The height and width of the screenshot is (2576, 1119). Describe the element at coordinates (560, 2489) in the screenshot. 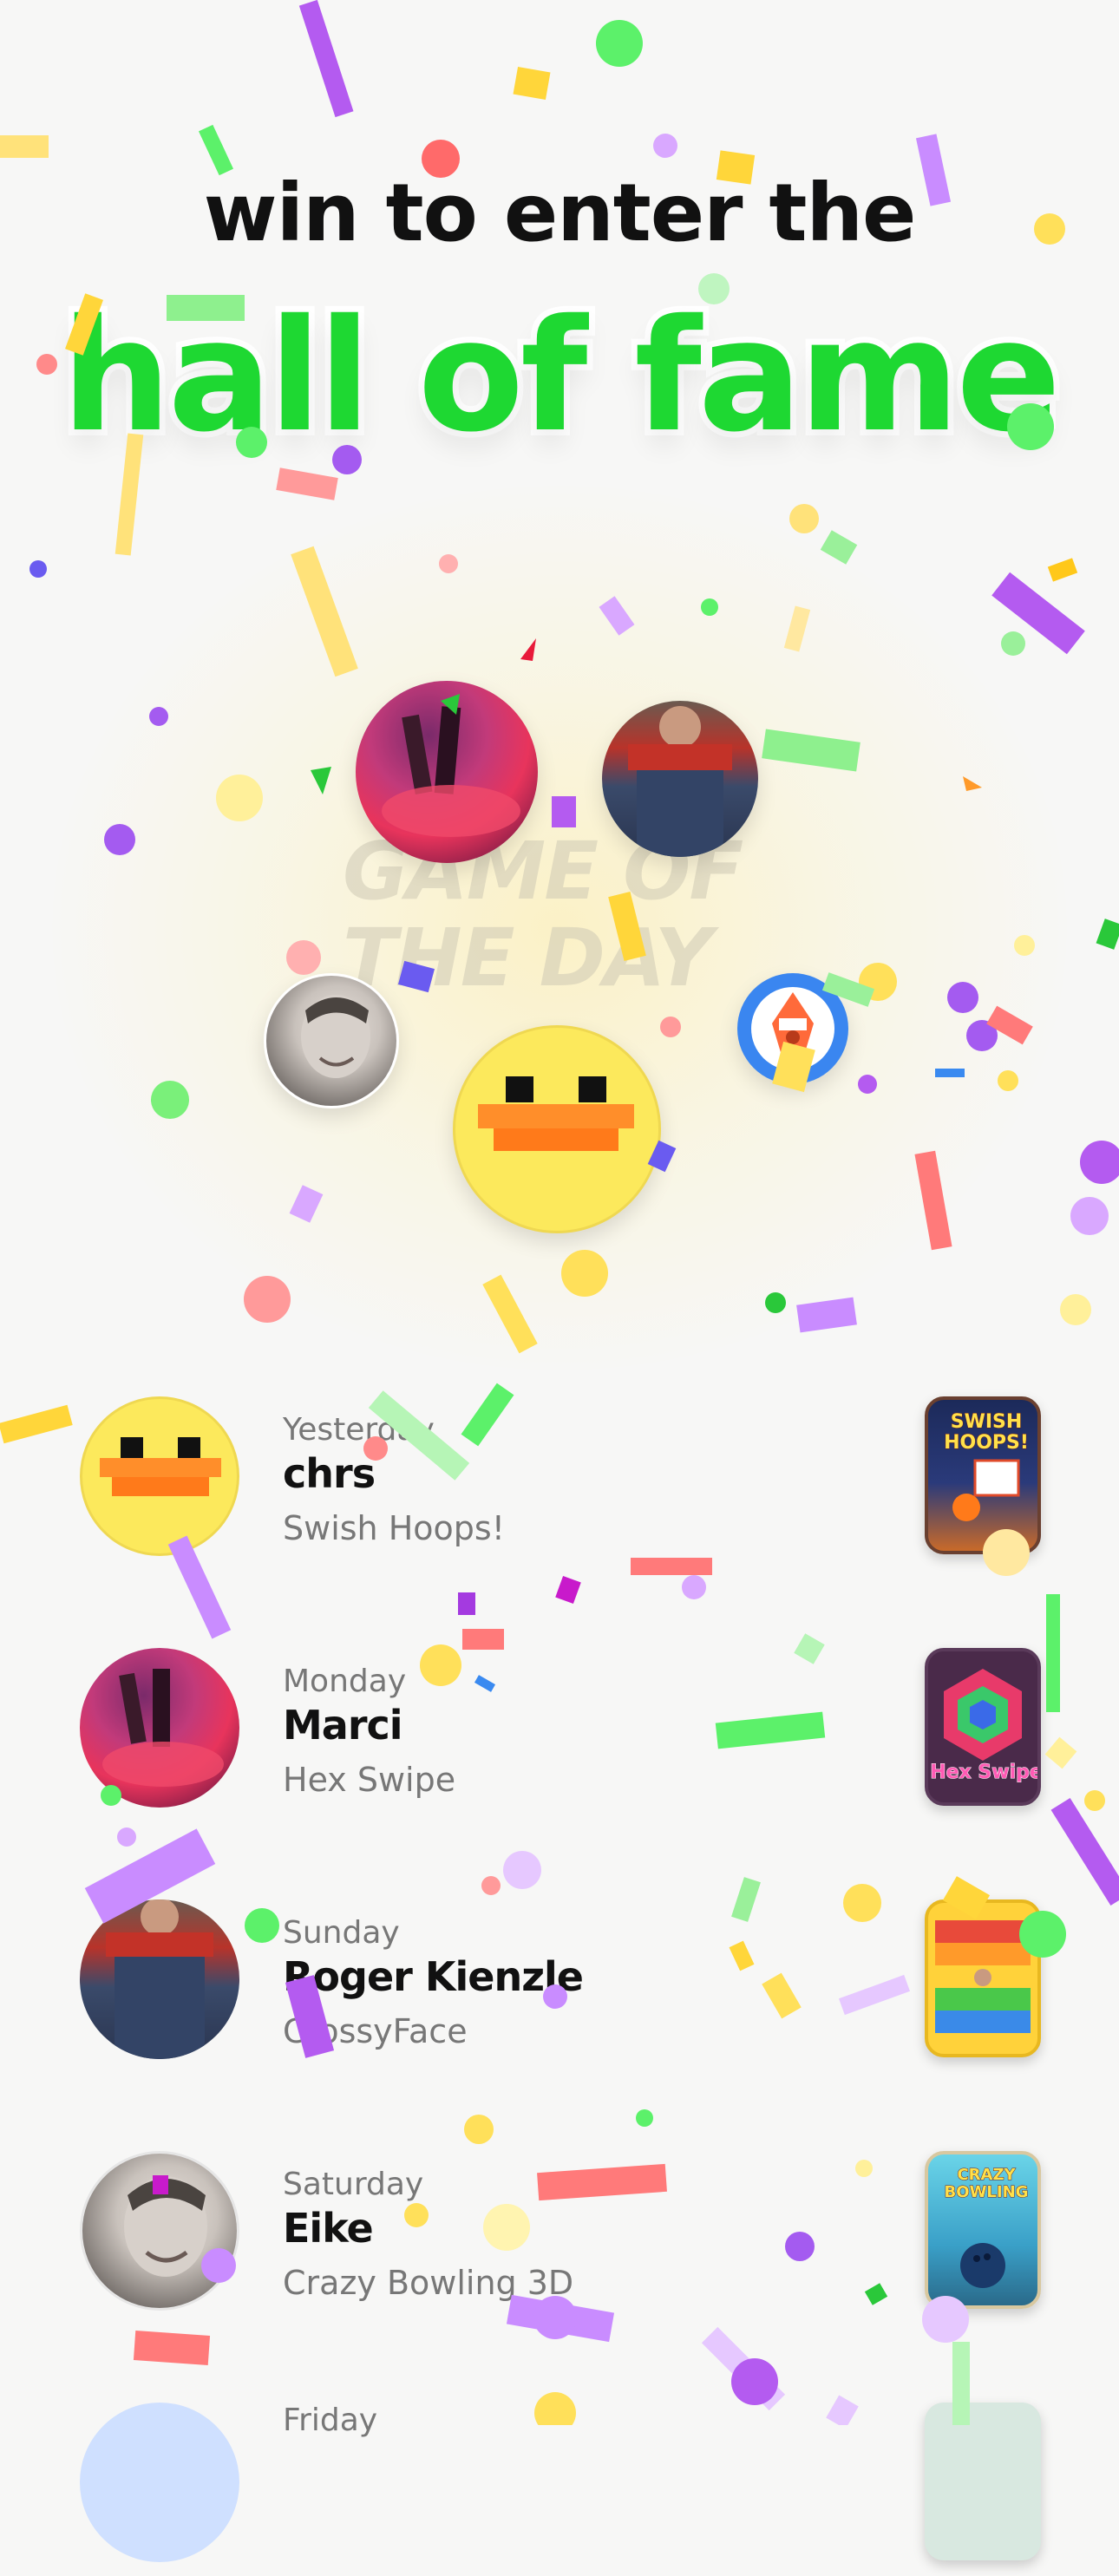

I see `list-item: Friday` at that location.